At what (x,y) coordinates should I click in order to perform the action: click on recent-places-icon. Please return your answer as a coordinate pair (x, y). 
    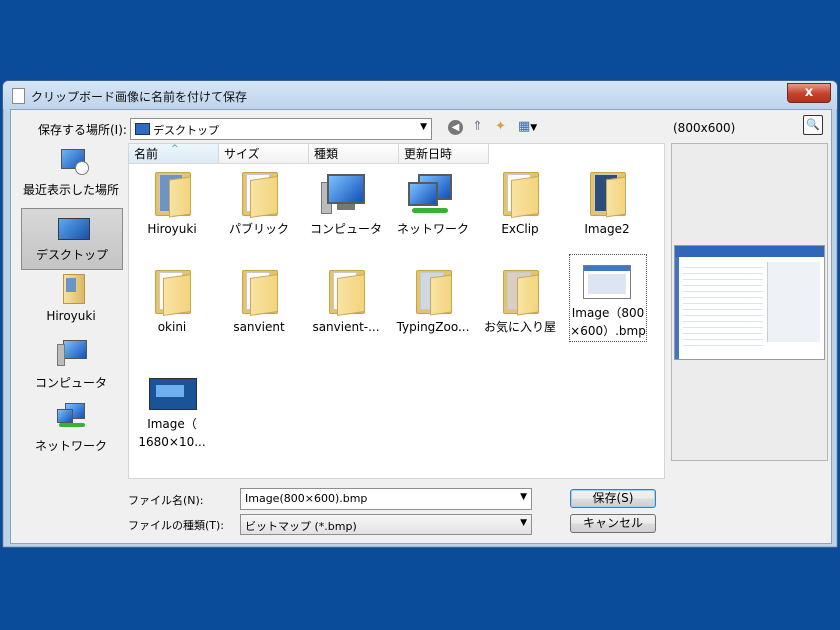
    Looking at the image, I should click on (73, 161).